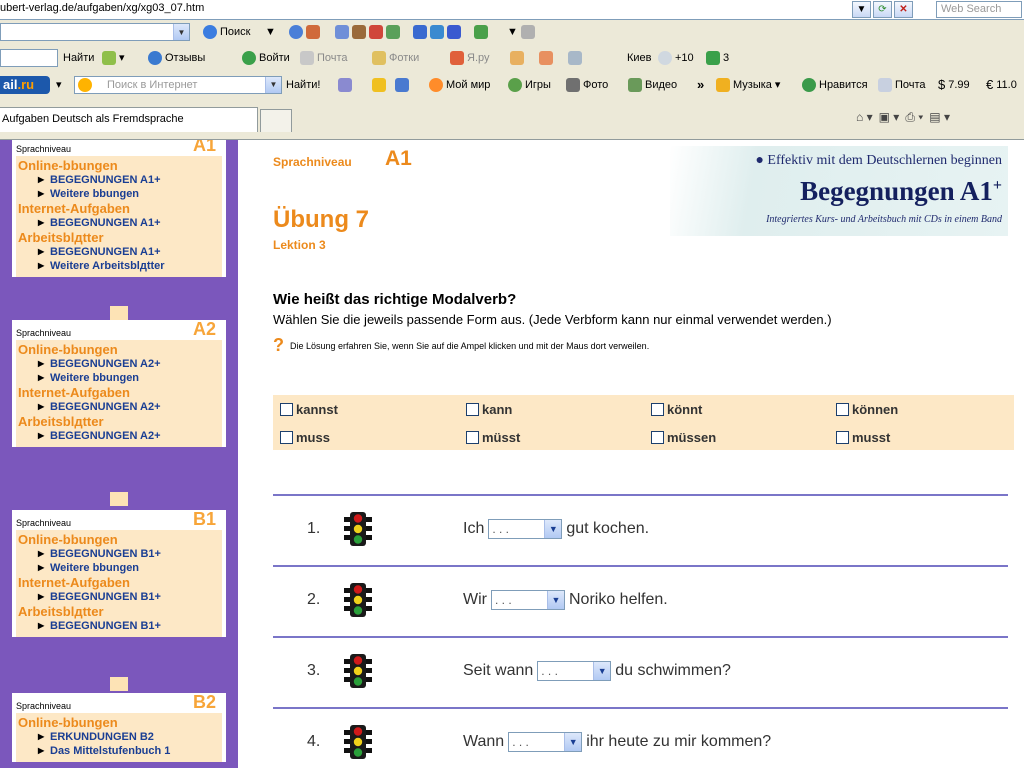 This screenshot has height=768, width=1024. I want to click on reviews-button: Отзывы, so click(176, 57).